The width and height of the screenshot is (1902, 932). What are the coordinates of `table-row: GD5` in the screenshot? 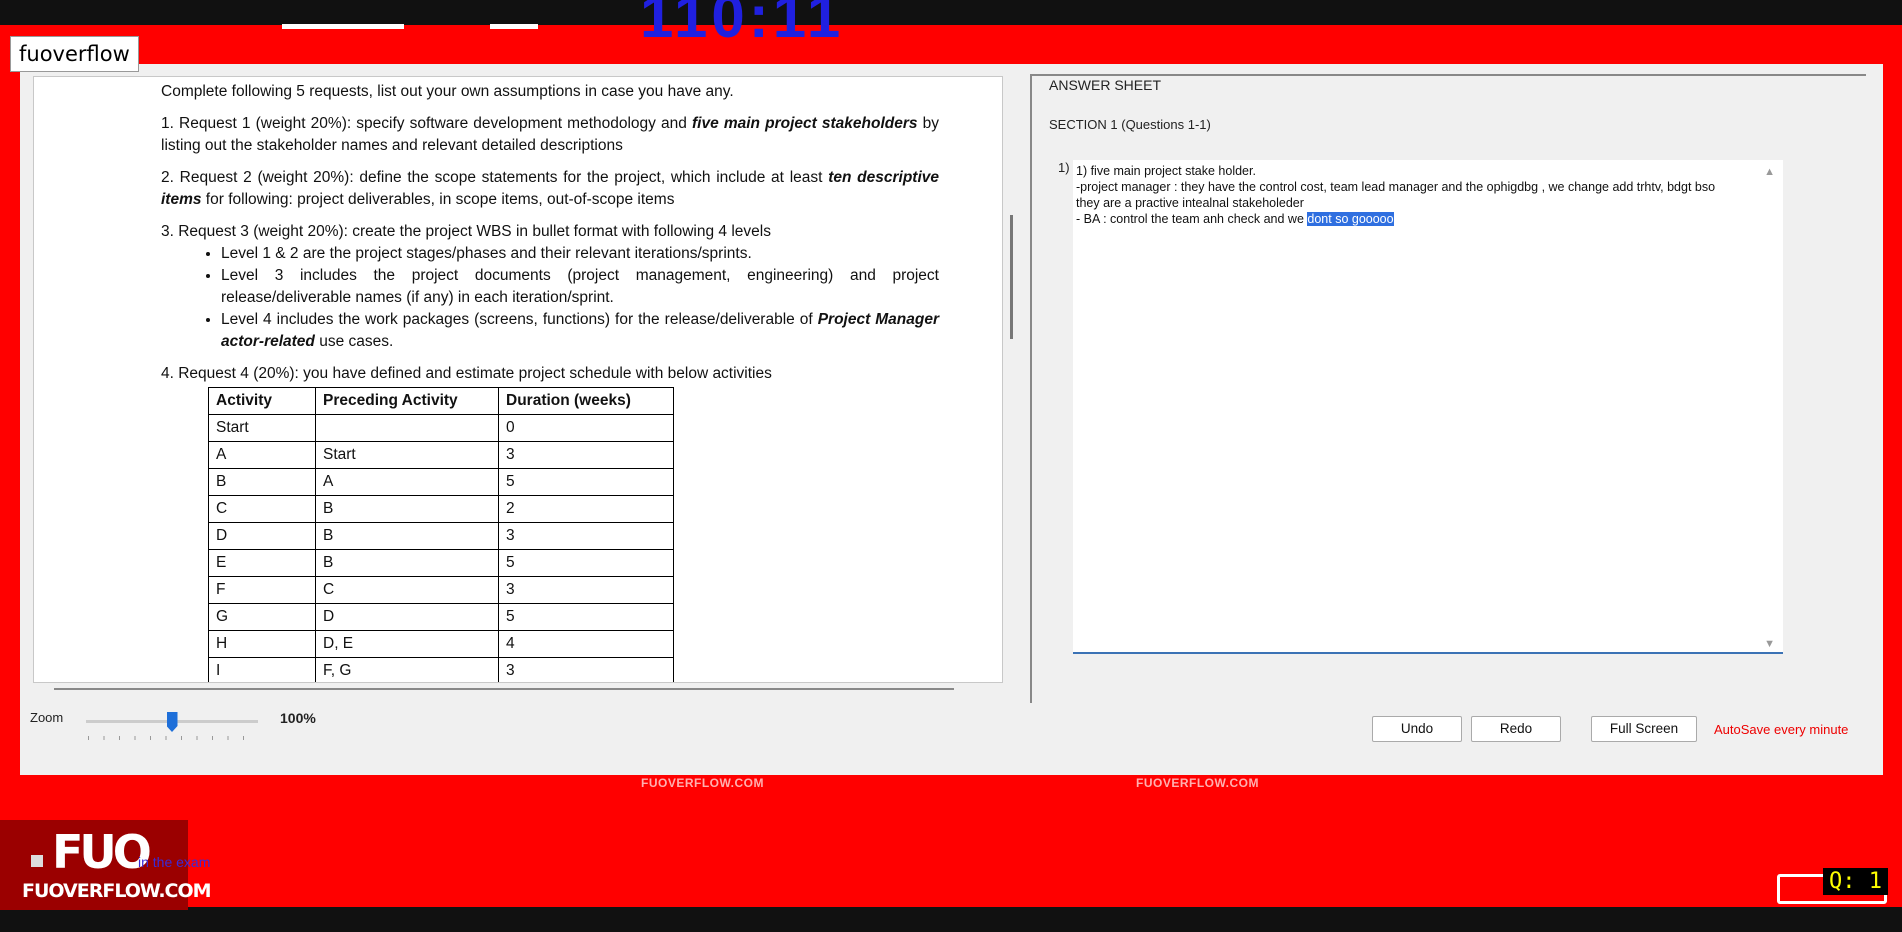 It's located at (441, 617).